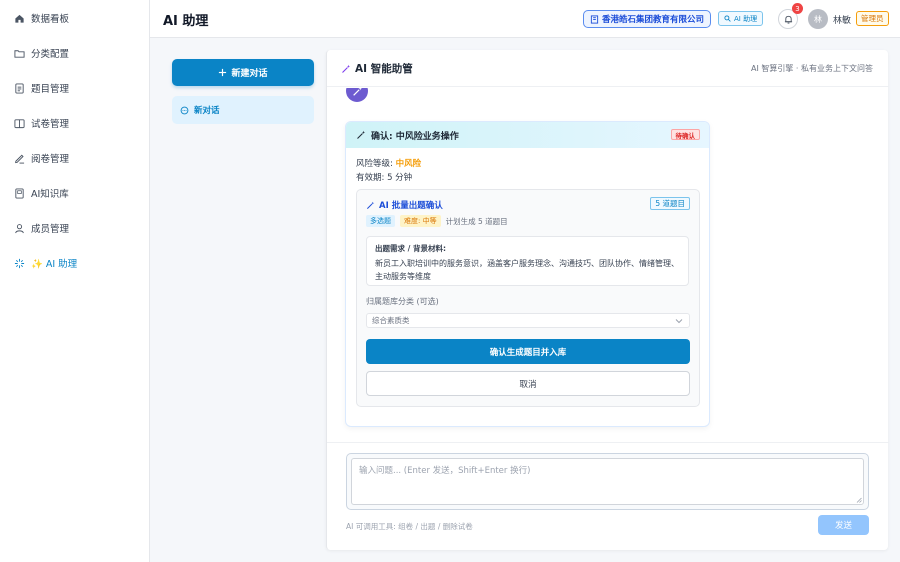  Describe the element at coordinates (74, 88) in the screenshot. I see `sidebar-item-questions: 题目管理` at that location.